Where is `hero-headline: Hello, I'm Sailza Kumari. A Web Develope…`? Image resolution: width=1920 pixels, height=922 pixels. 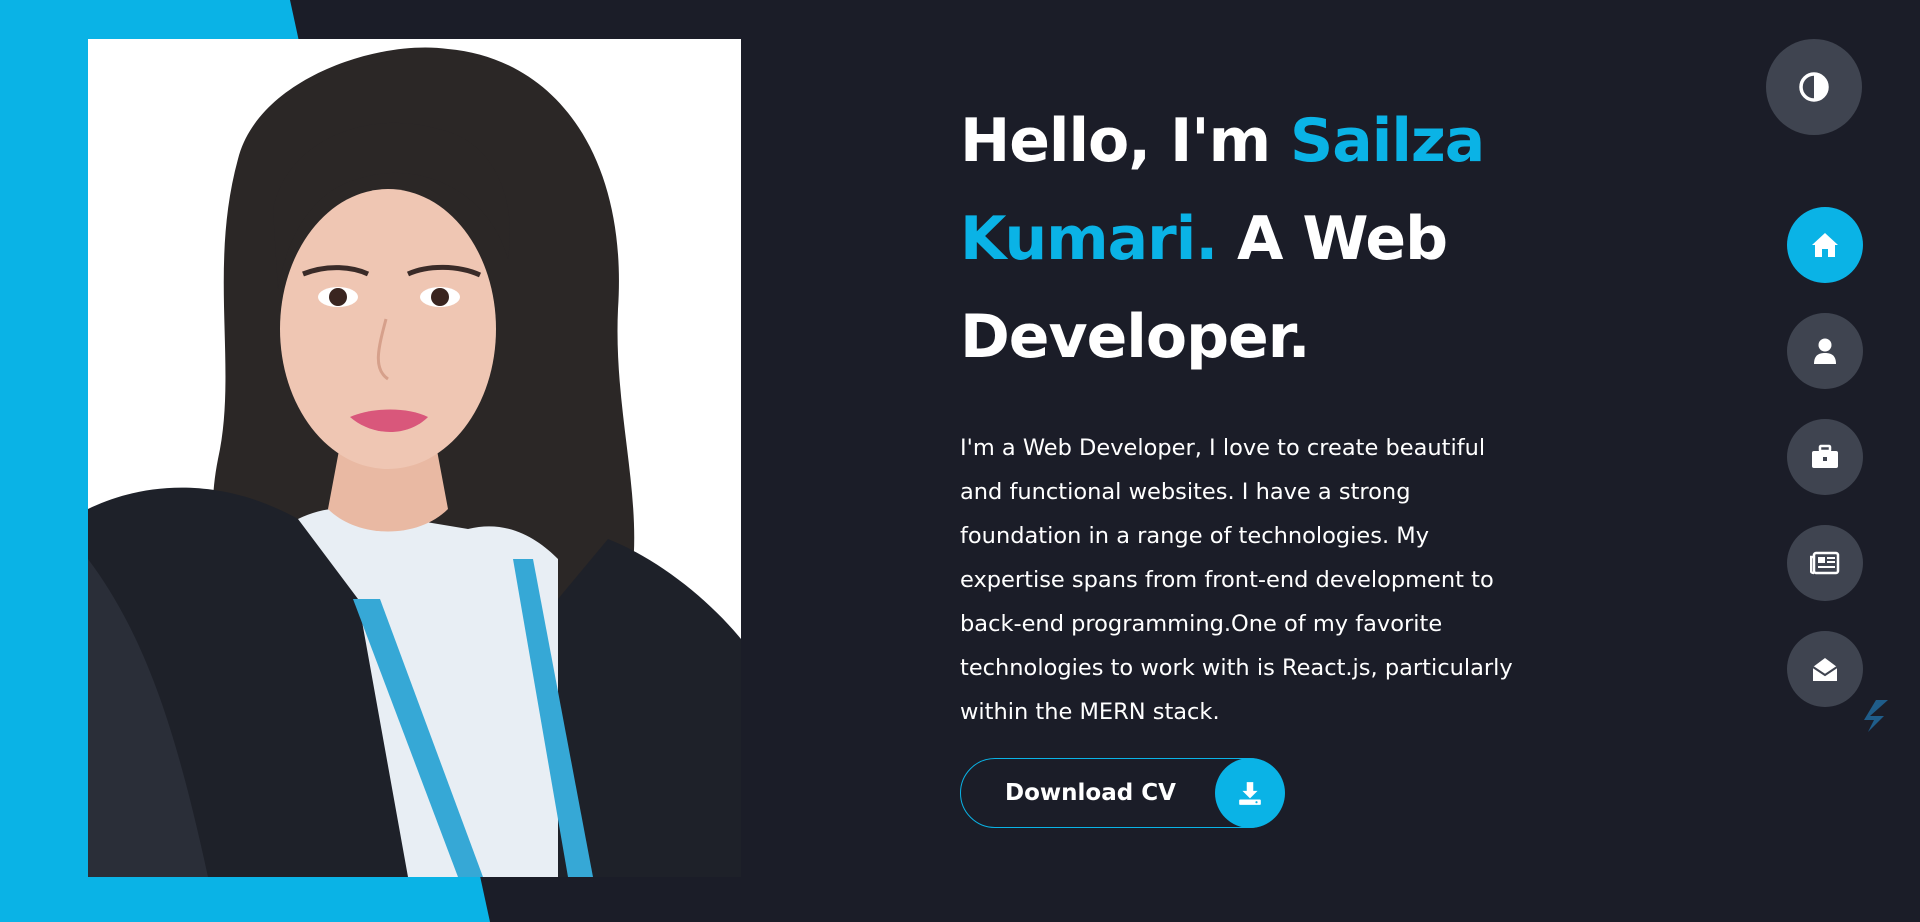 hero-headline: Hello, I'm Sailza Kumari. A Web Develope… is located at coordinates (1245, 239).